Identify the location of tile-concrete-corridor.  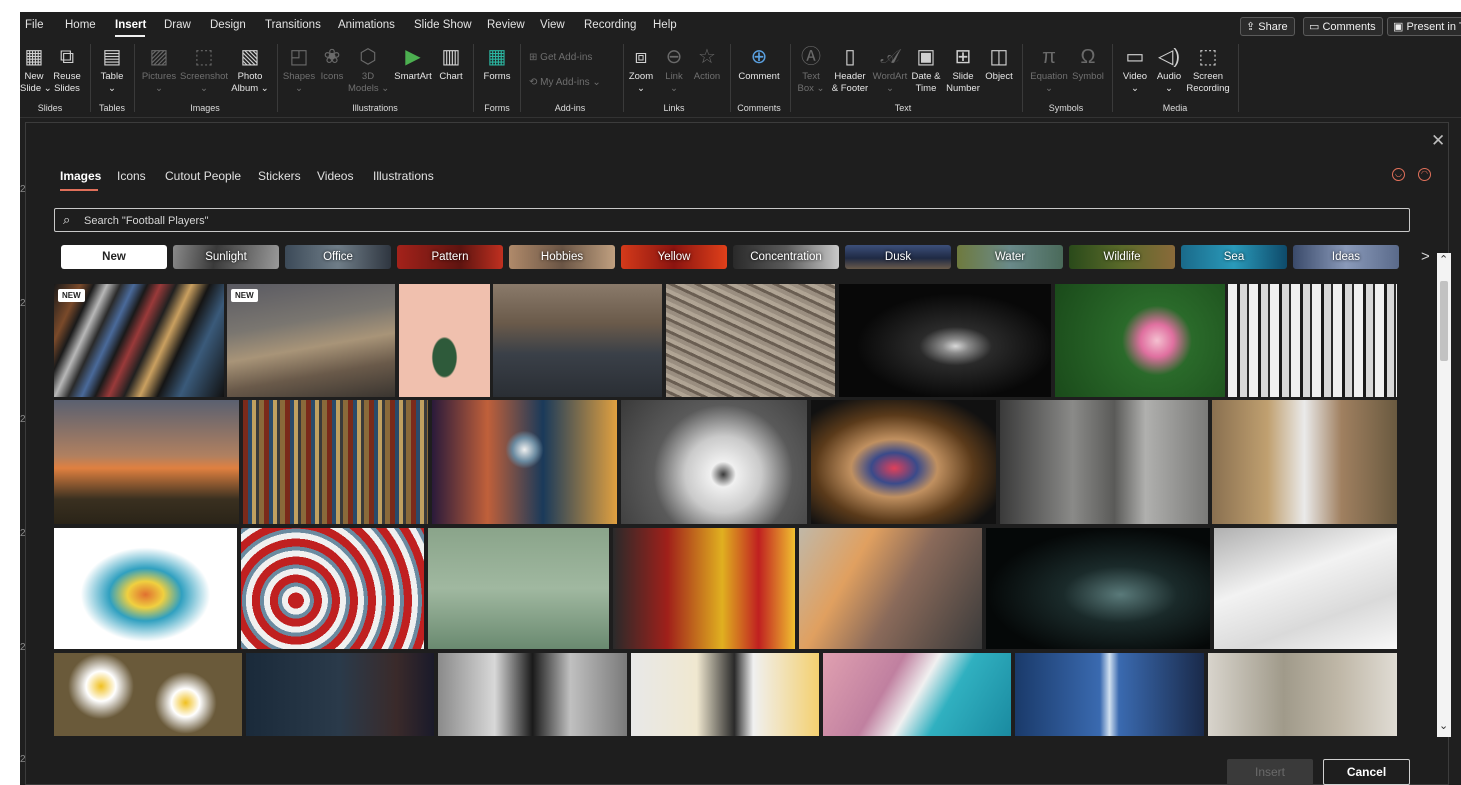
(1104, 462).